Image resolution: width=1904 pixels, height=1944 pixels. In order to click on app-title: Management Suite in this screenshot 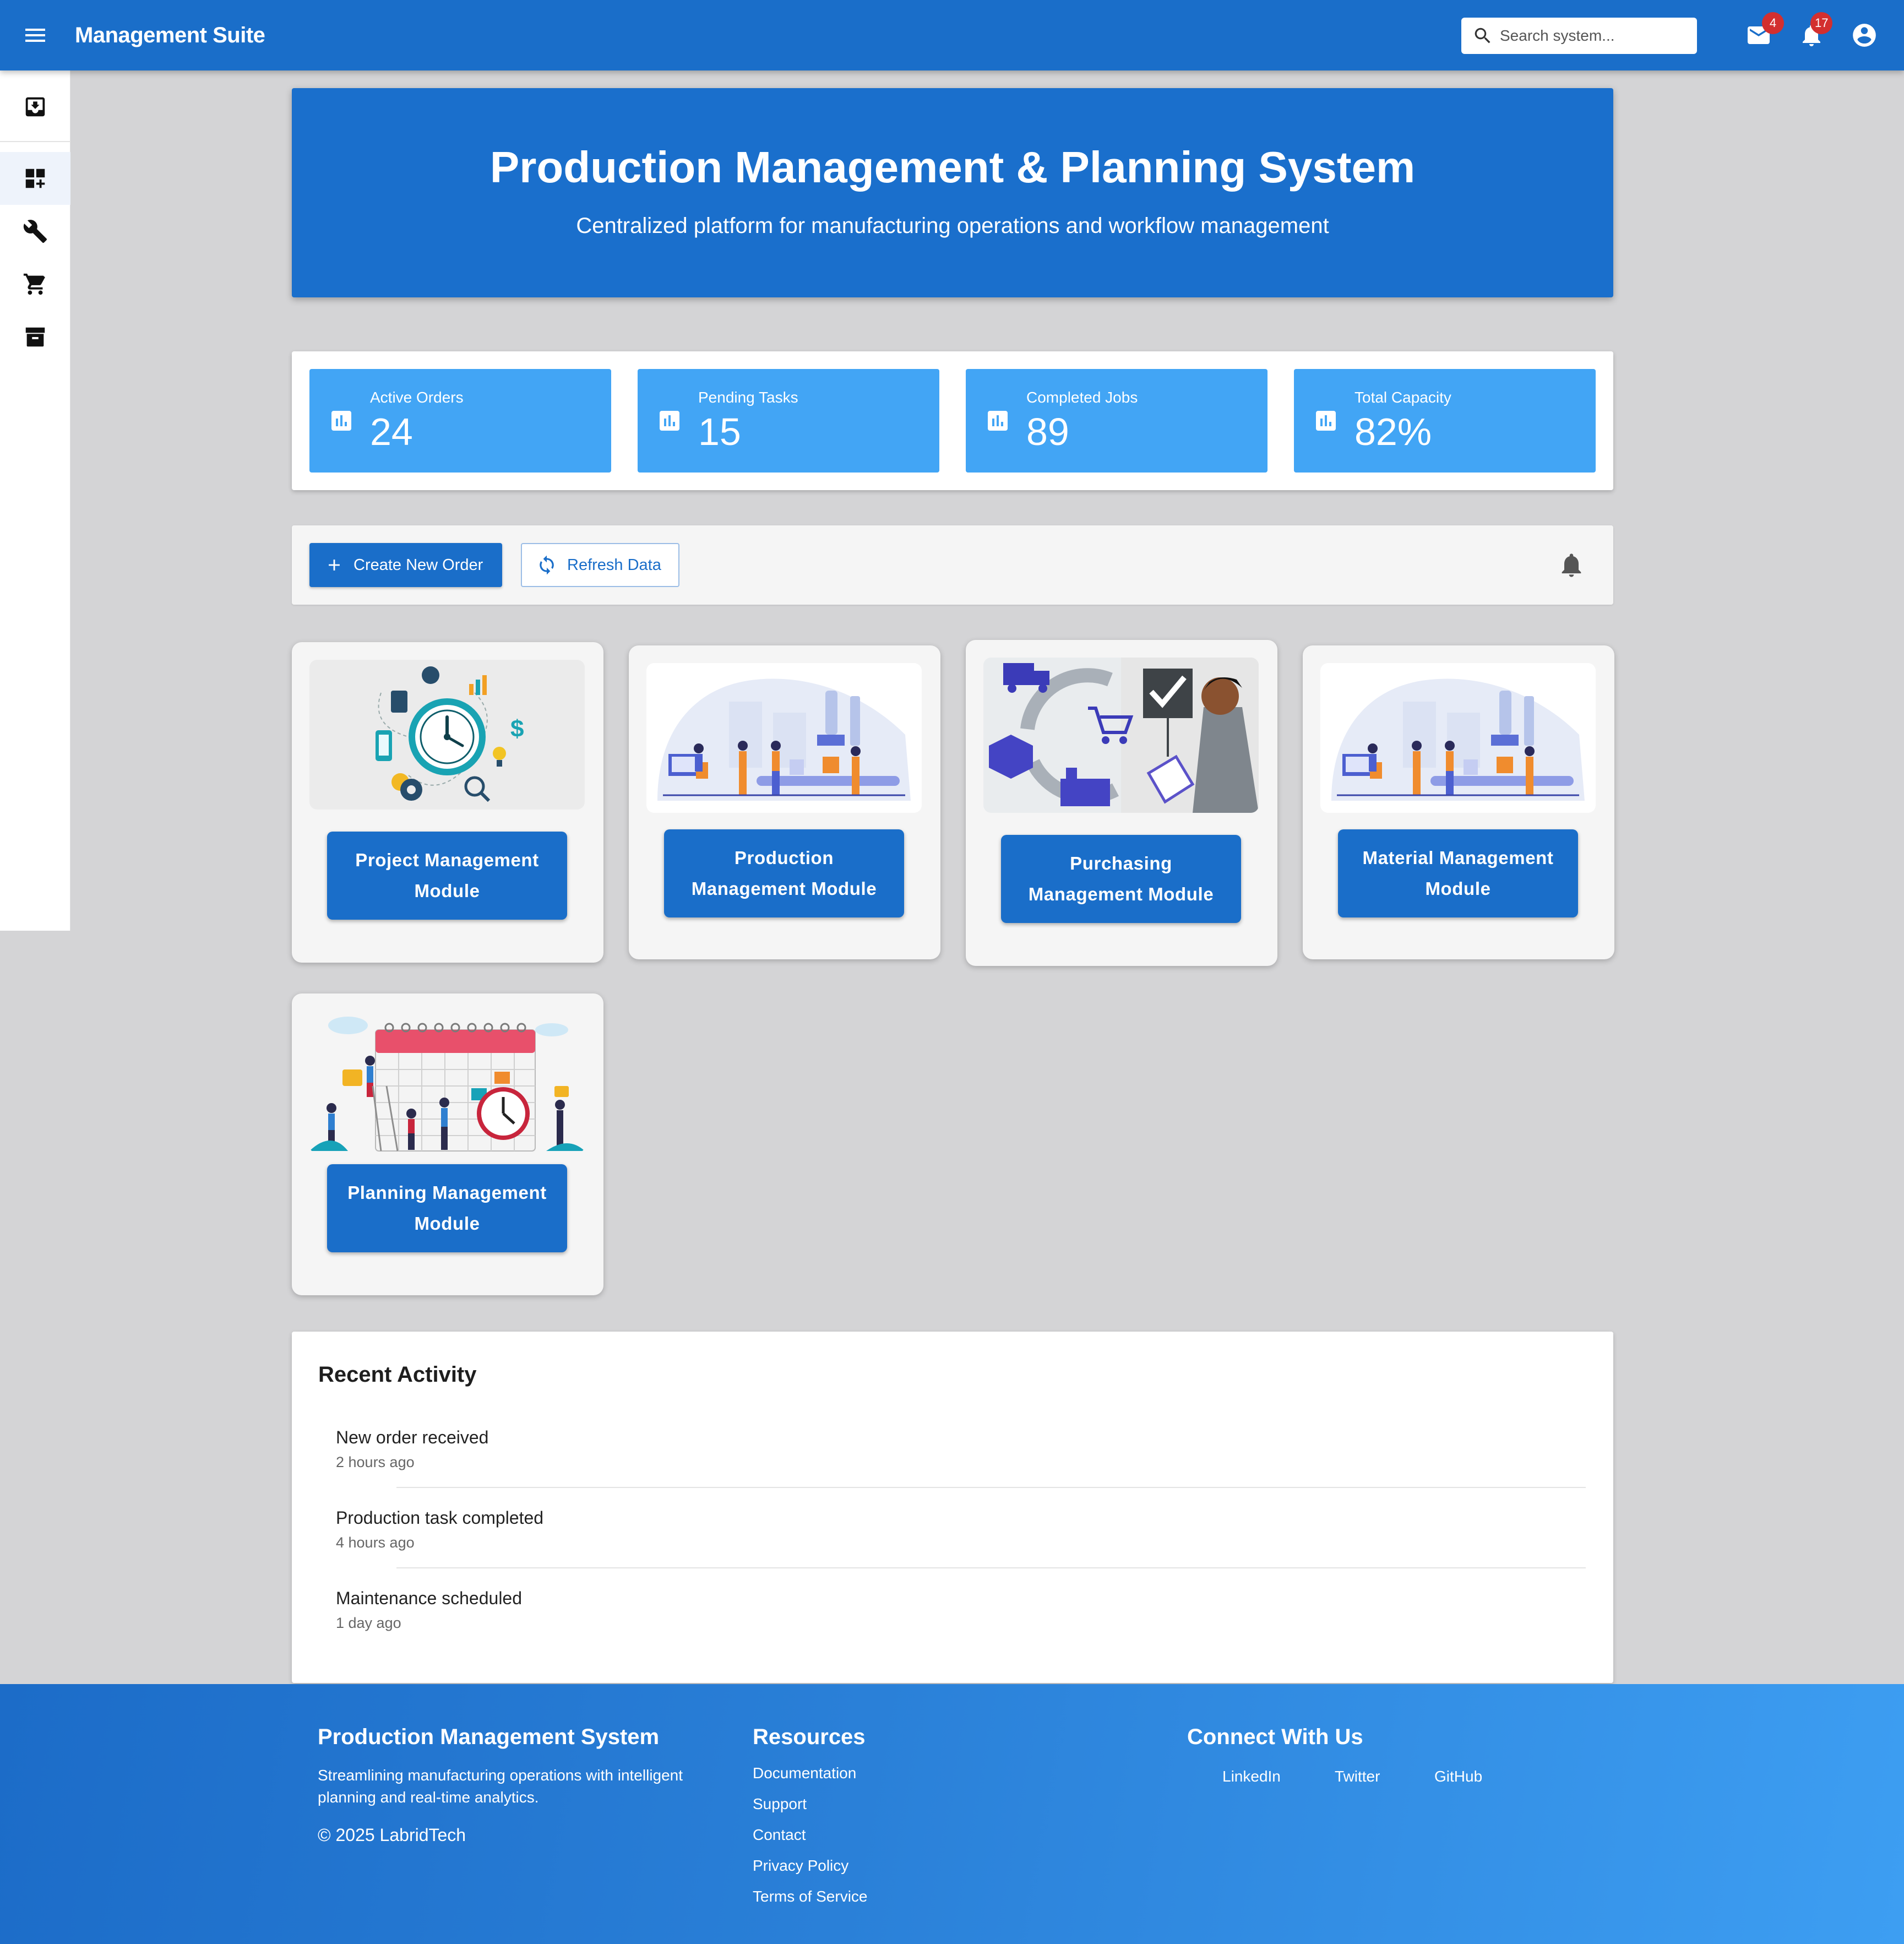, I will do `click(170, 35)`.